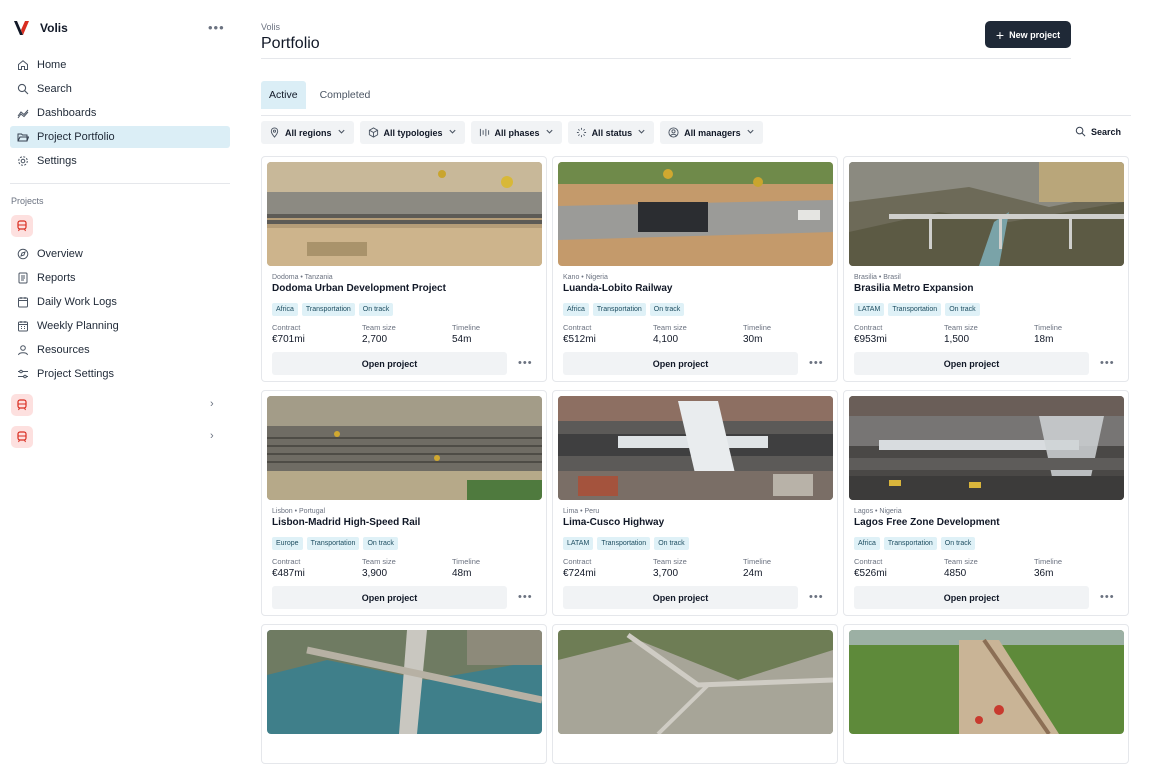 The width and height of the screenshot is (1152, 764). What do you see at coordinates (270, 27) in the screenshot?
I see `breadcrumb: Volis` at bounding box center [270, 27].